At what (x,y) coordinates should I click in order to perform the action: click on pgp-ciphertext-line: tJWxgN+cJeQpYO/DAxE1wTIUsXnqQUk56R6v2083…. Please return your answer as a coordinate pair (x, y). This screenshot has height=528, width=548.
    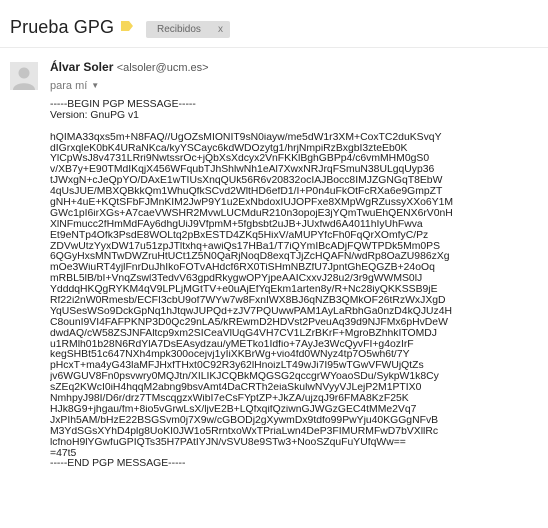
    Looking at the image, I should click on (246, 181).